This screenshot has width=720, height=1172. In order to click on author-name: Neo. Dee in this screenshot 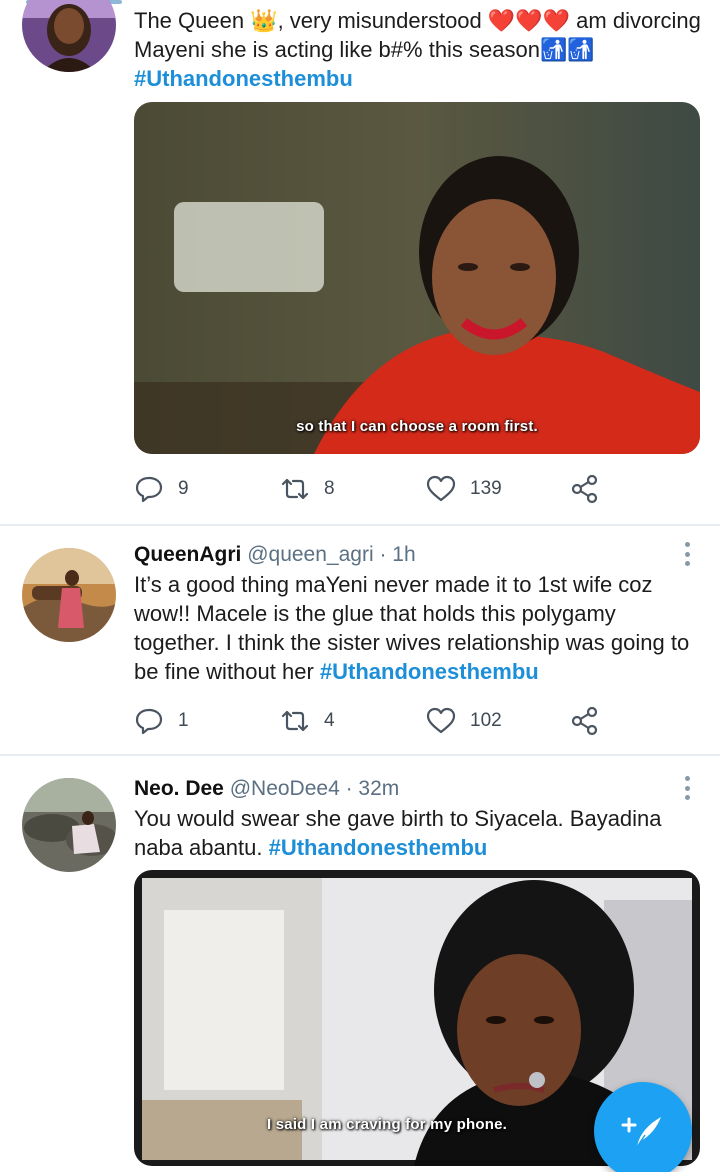, I will do `click(179, 788)`.